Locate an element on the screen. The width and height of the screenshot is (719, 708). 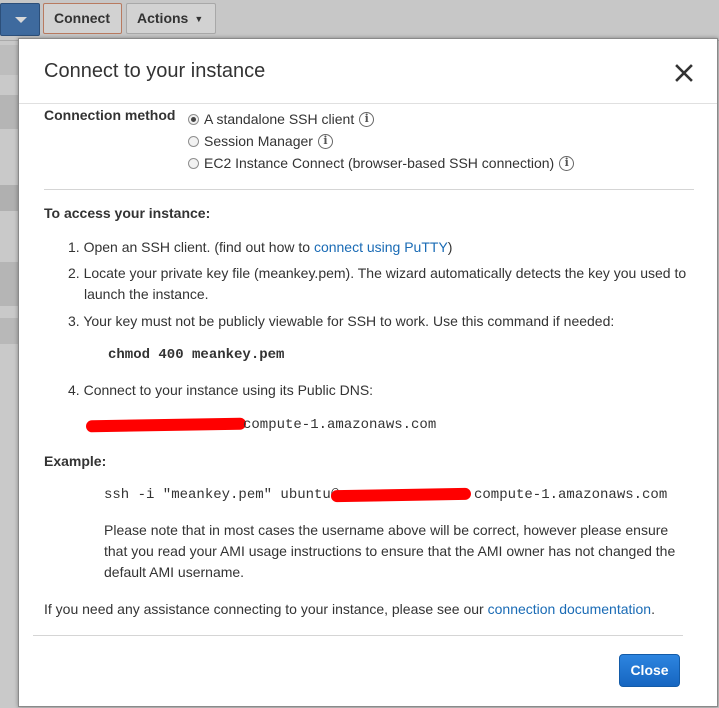
background-selected-row is located at coordinates (10, 198).